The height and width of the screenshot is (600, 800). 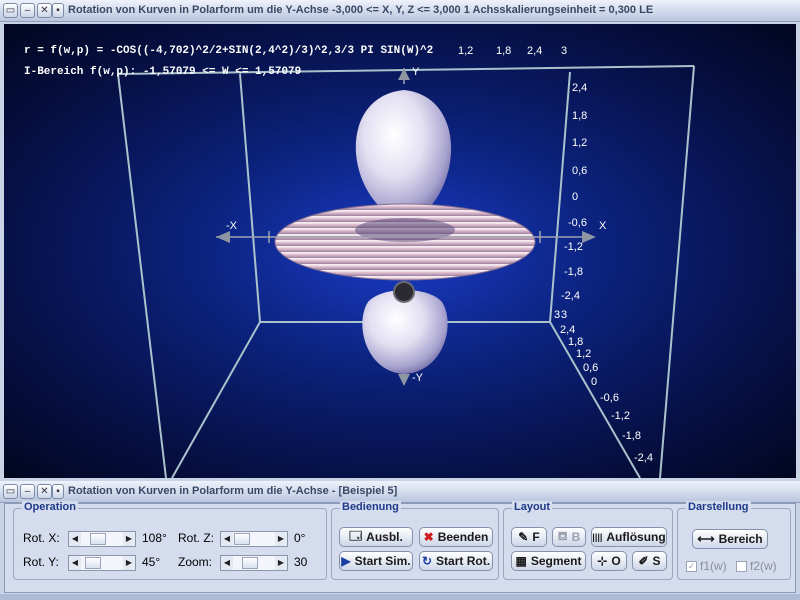 What do you see at coordinates (649, 561) in the screenshot?
I see `style-s-button: ✐ S` at bounding box center [649, 561].